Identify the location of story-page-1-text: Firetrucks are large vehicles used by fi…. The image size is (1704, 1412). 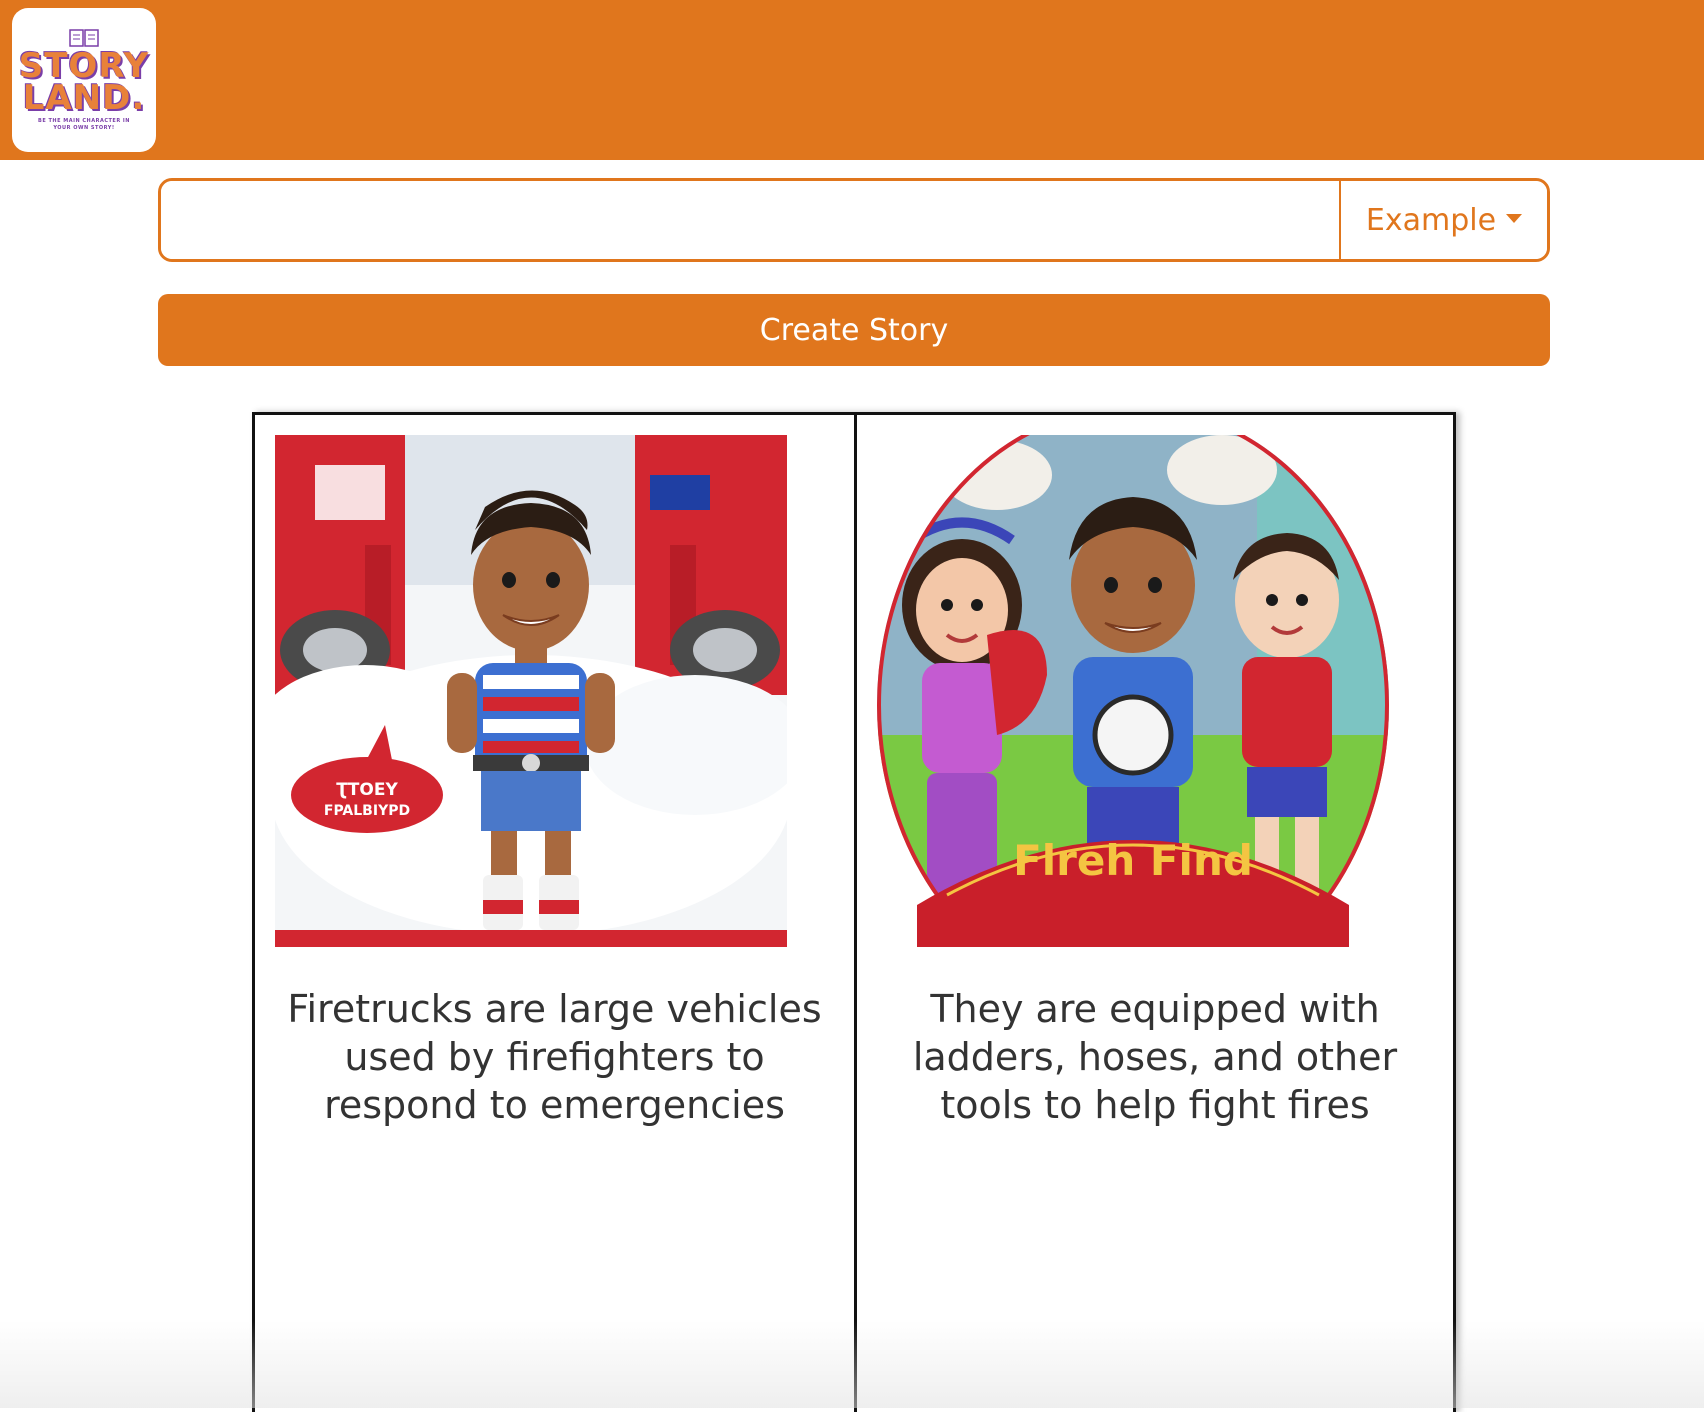
(554, 1057).